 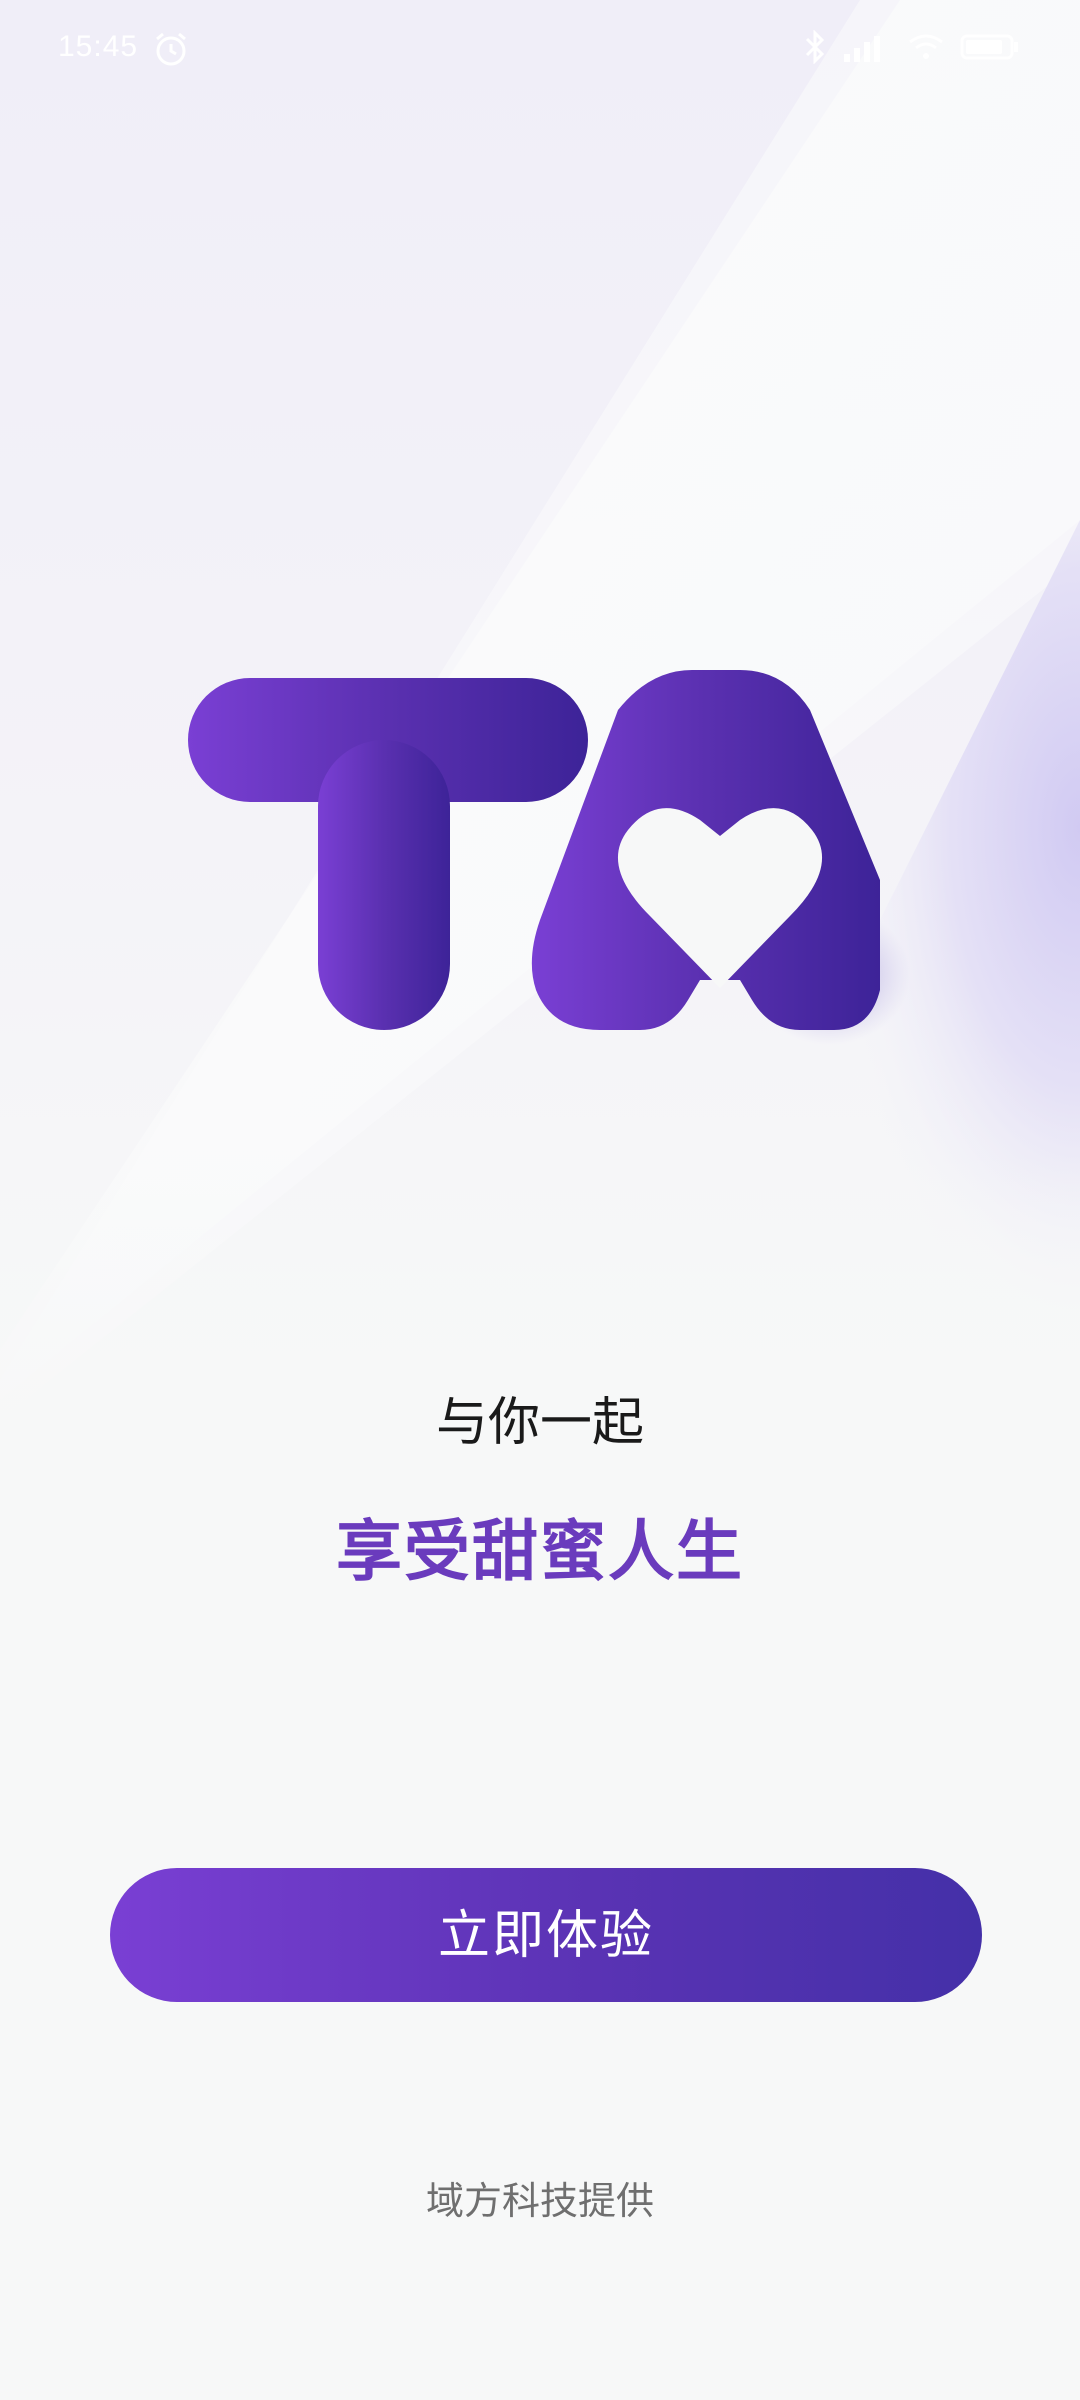 I want to click on start-experience-button: 立即体验, so click(x=546, y=1935).